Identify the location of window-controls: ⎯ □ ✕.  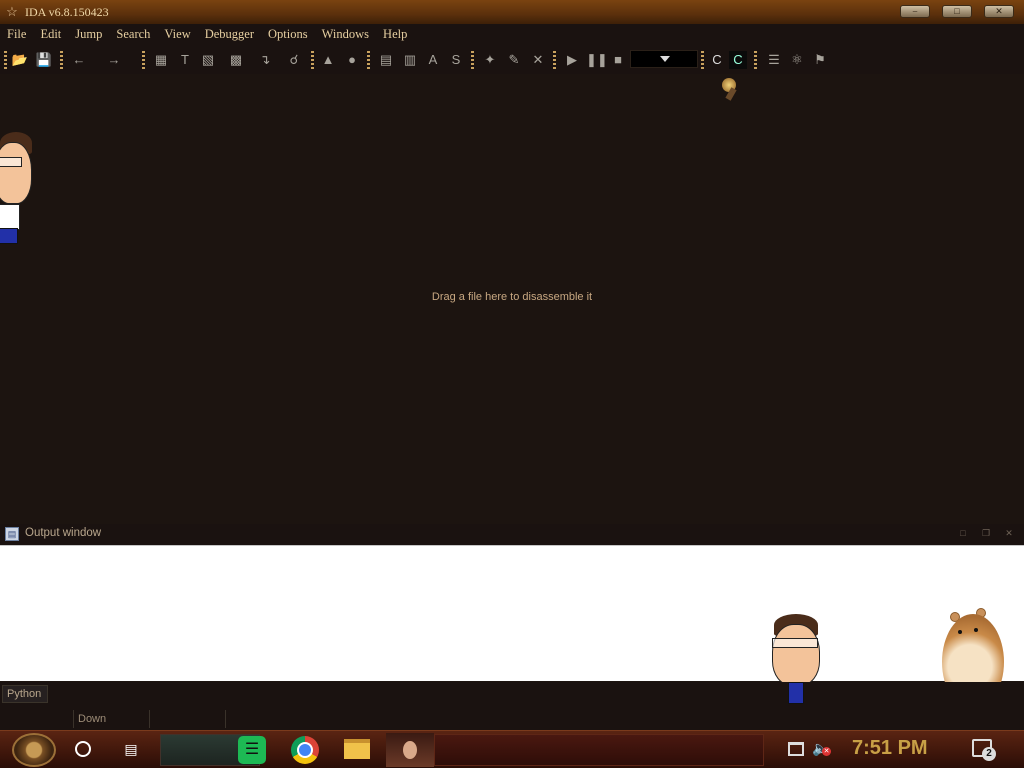
(957, 11).